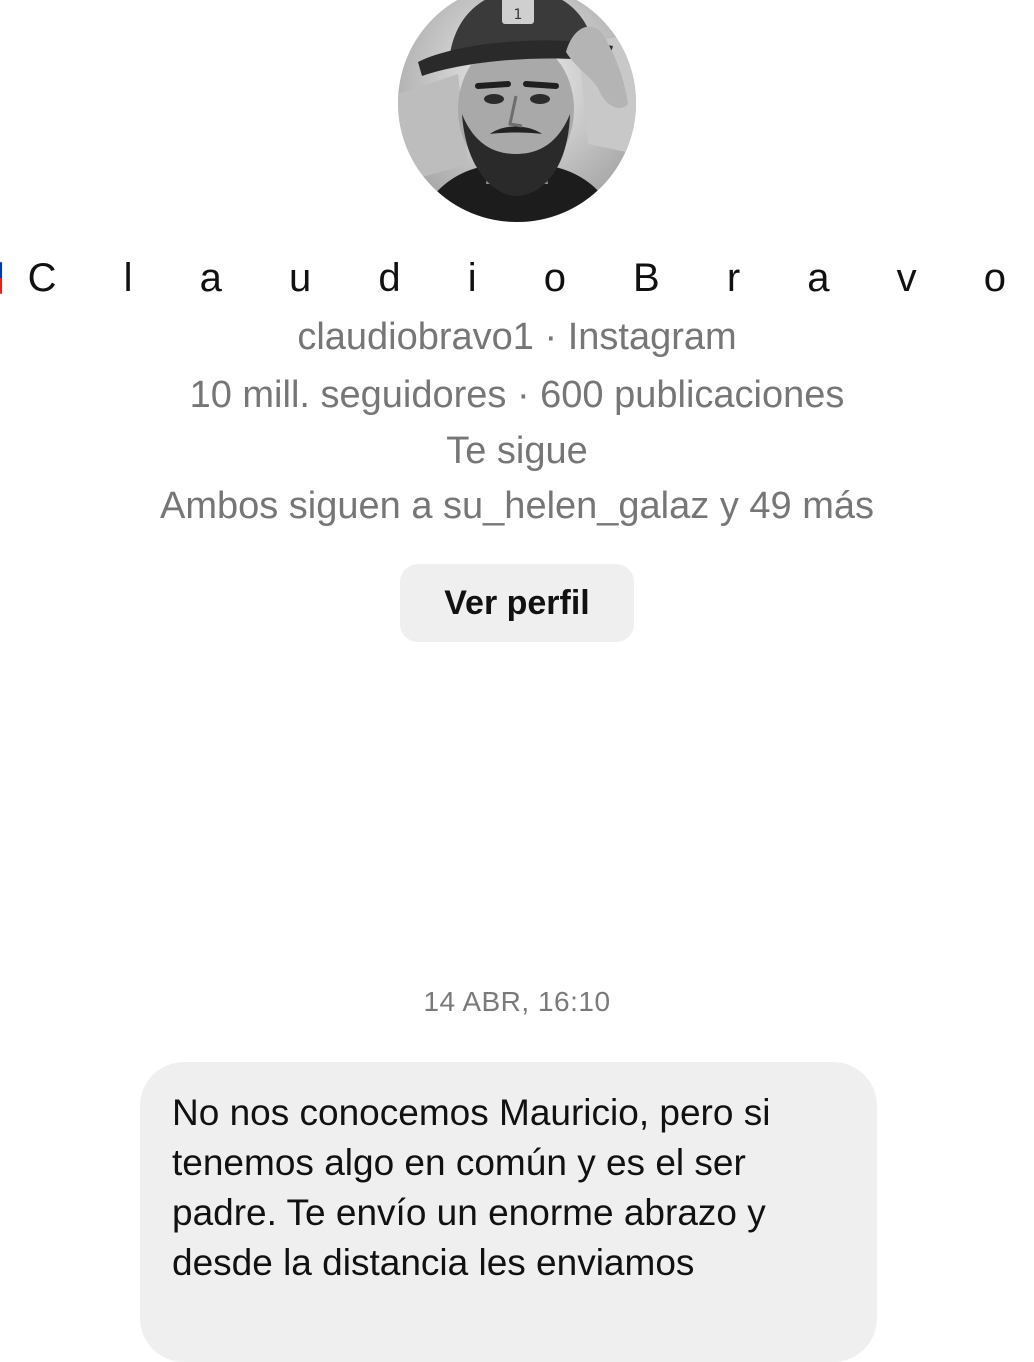 This screenshot has height=1362, width=1034. I want to click on profile-name-row: C l a u d i o B r a v o, so click(517, 278).